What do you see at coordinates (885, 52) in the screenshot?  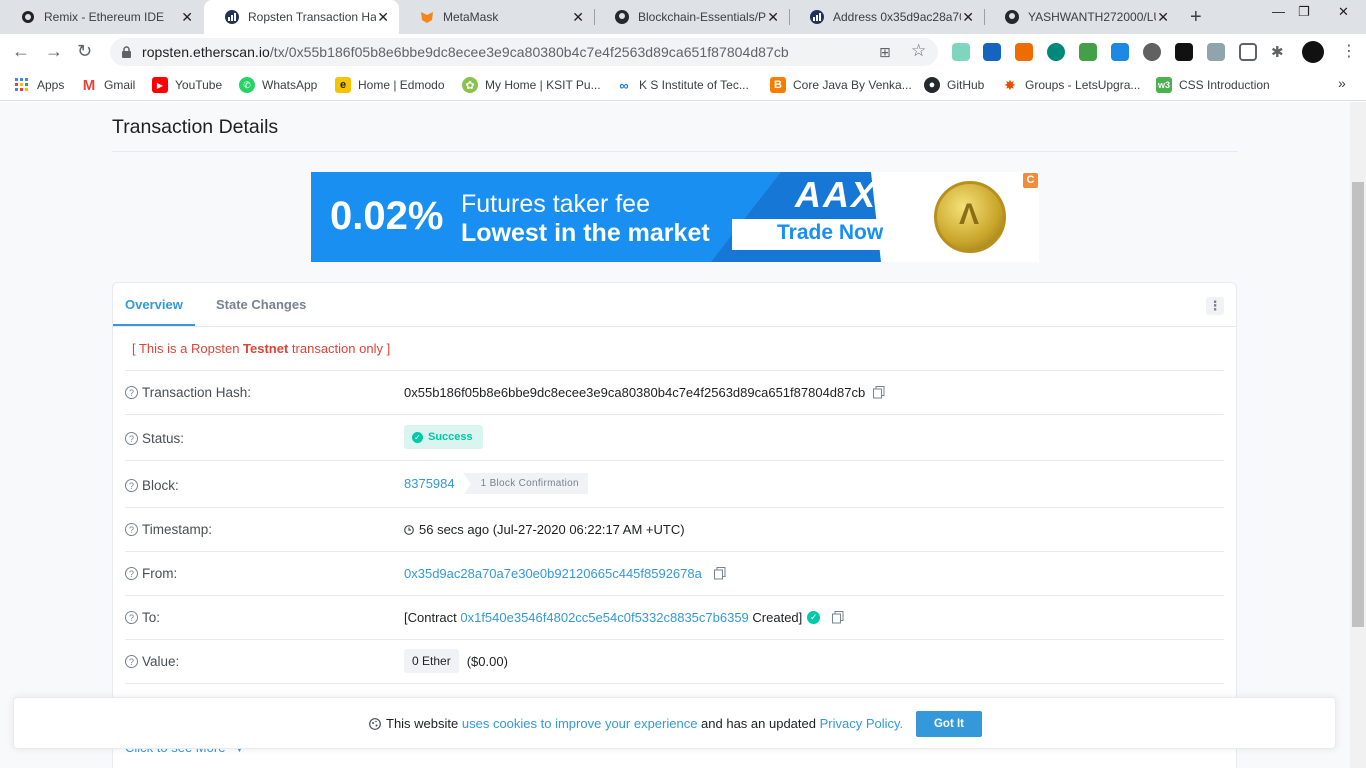 I see `translate-icon: ⊞` at bounding box center [885, 52].